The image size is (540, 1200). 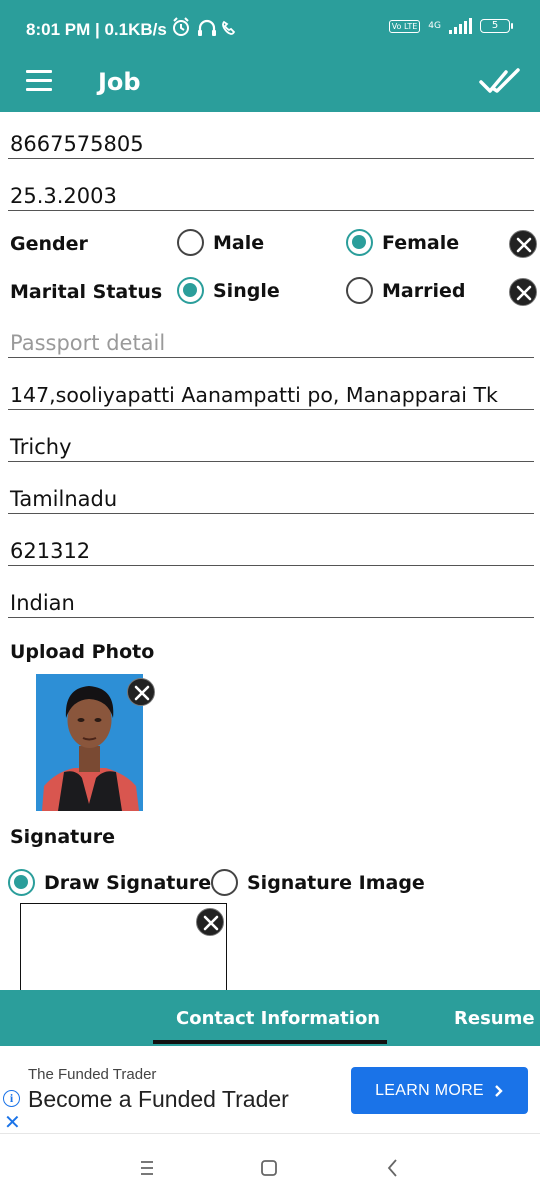 I want to click on gender-female-label: Female, so click(x=421, y=242).